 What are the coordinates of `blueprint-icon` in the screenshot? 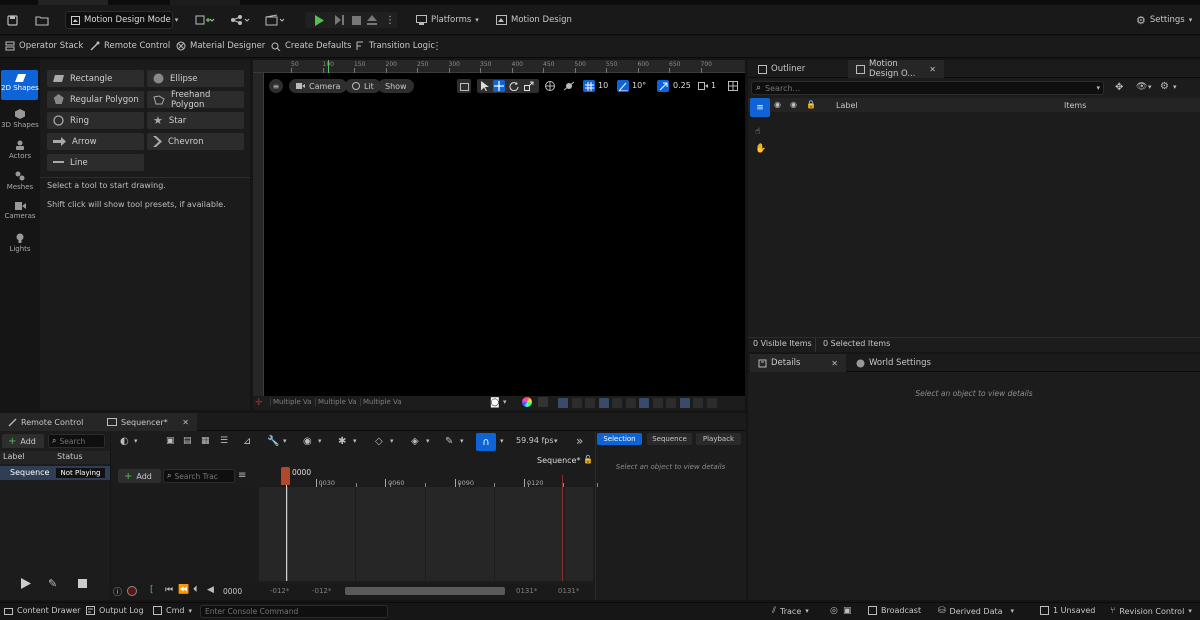 It's located at (241, 20).